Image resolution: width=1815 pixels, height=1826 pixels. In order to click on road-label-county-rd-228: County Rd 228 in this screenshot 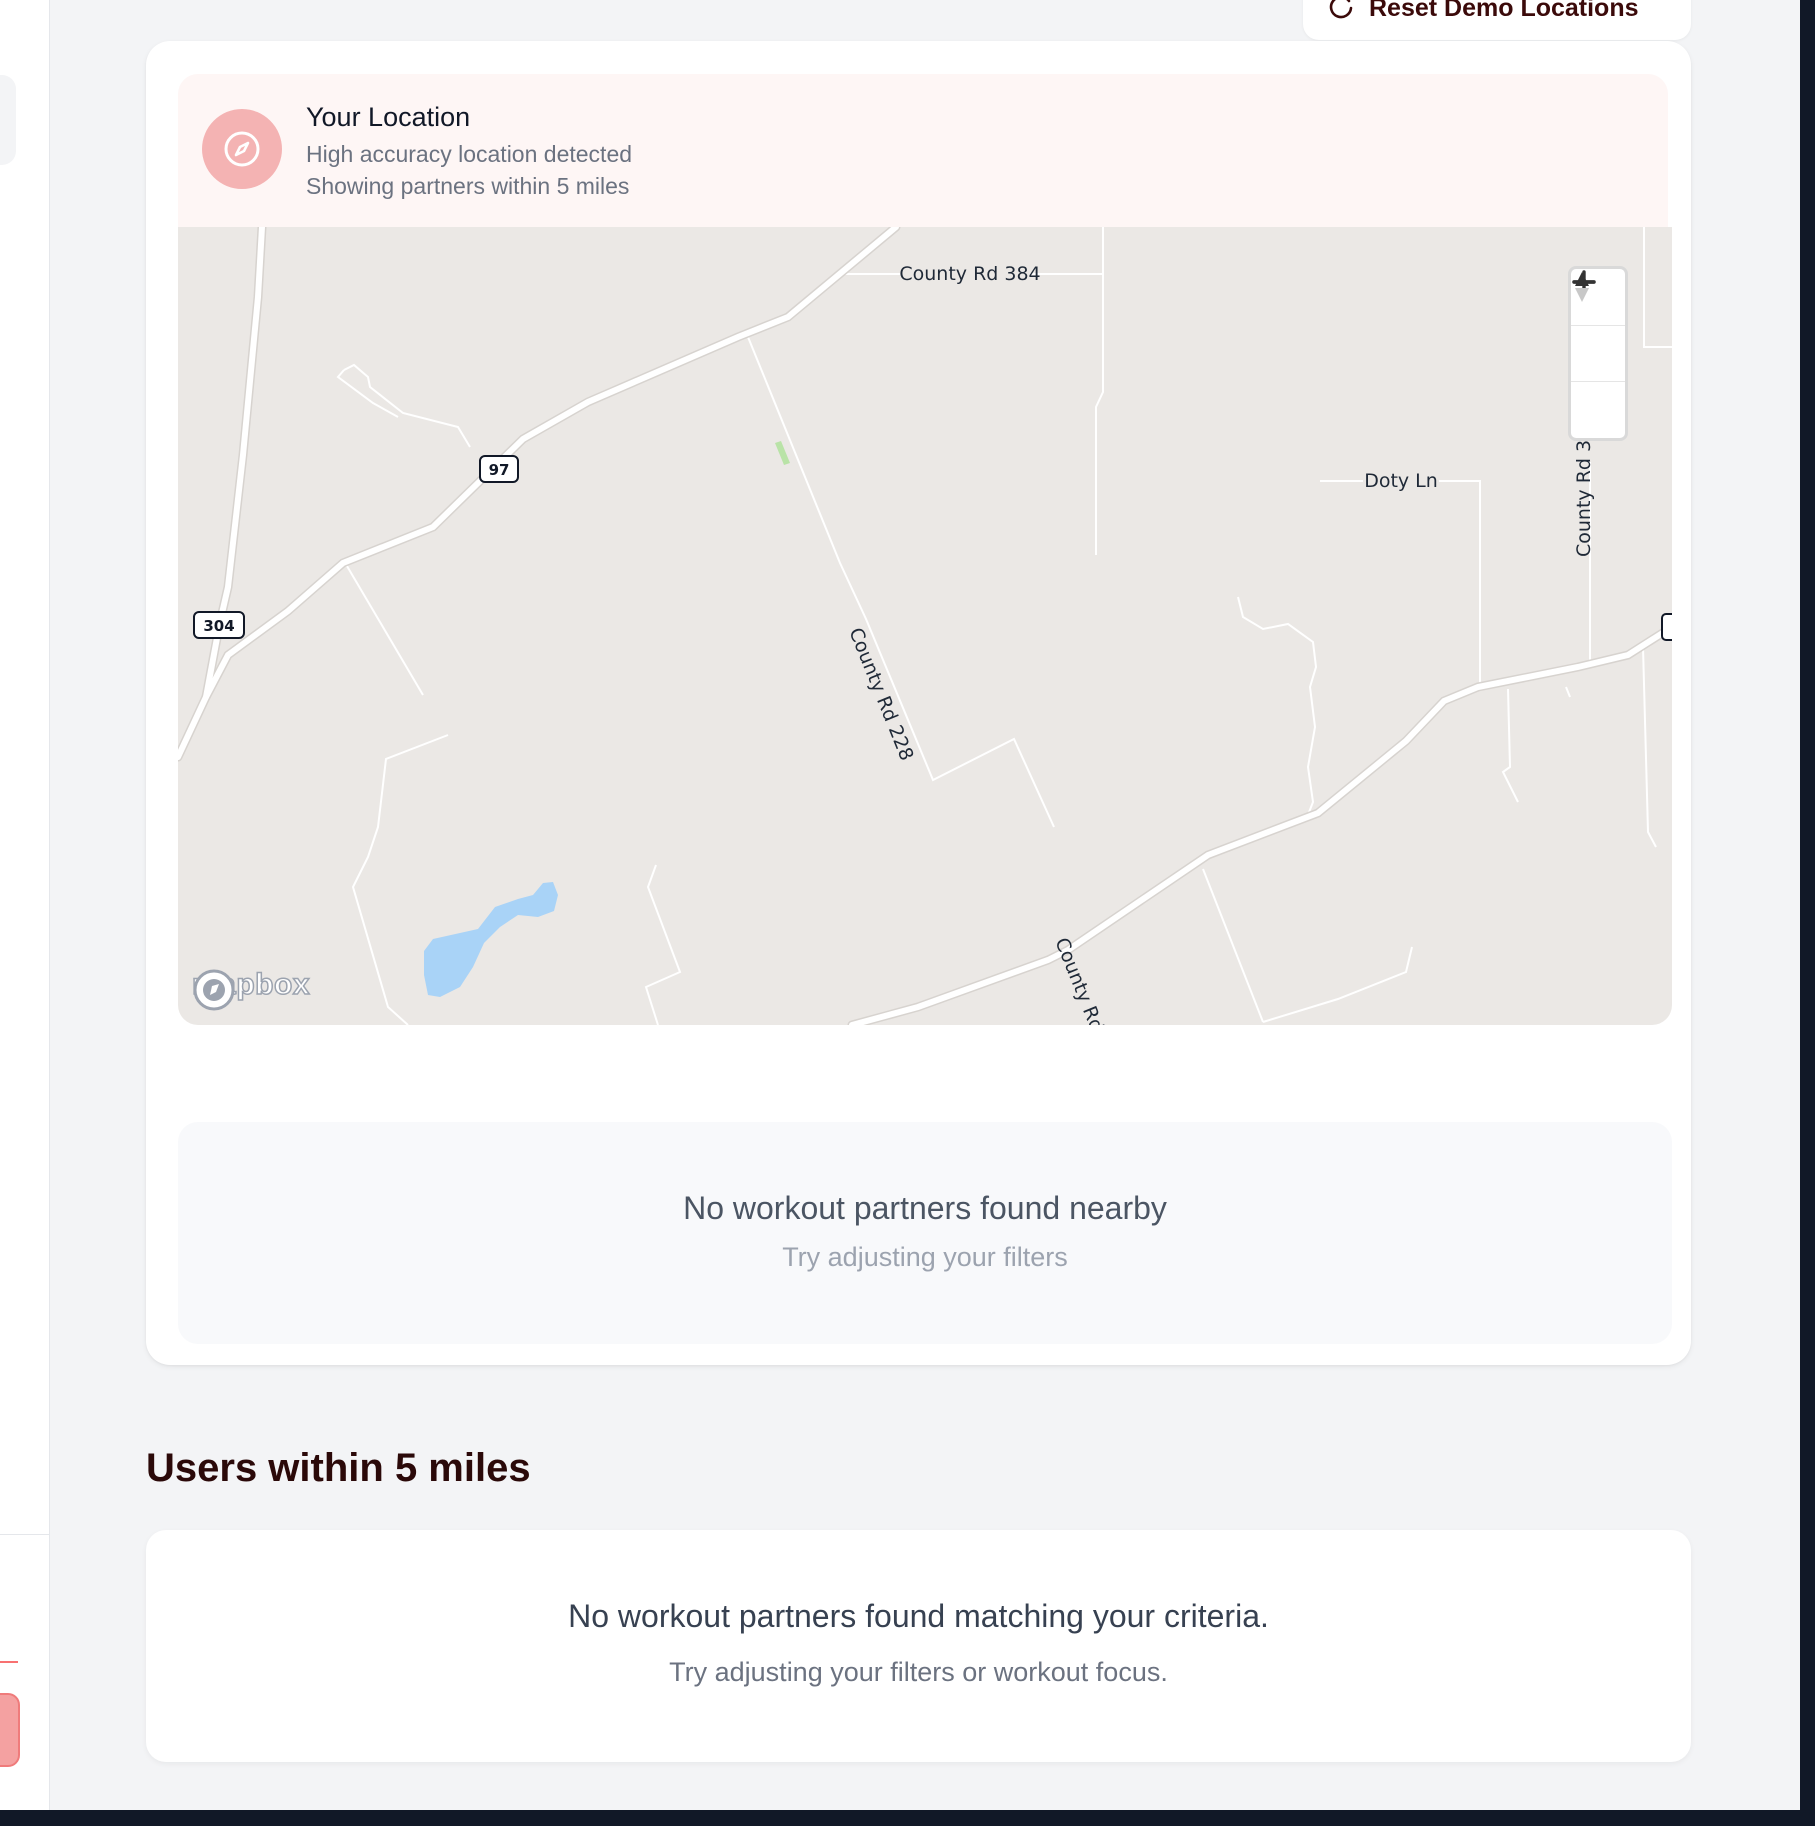, I will do `click(880, 694)`.